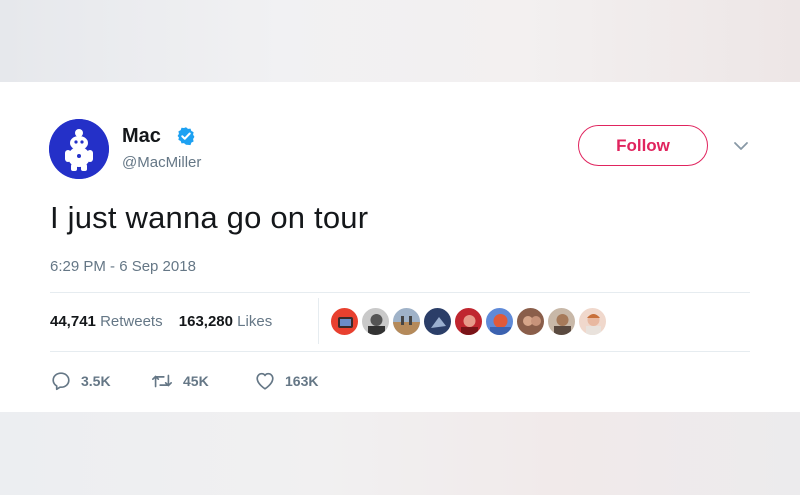 The image size is (800, 495). I want to click on divider-top, so click(400, 292).